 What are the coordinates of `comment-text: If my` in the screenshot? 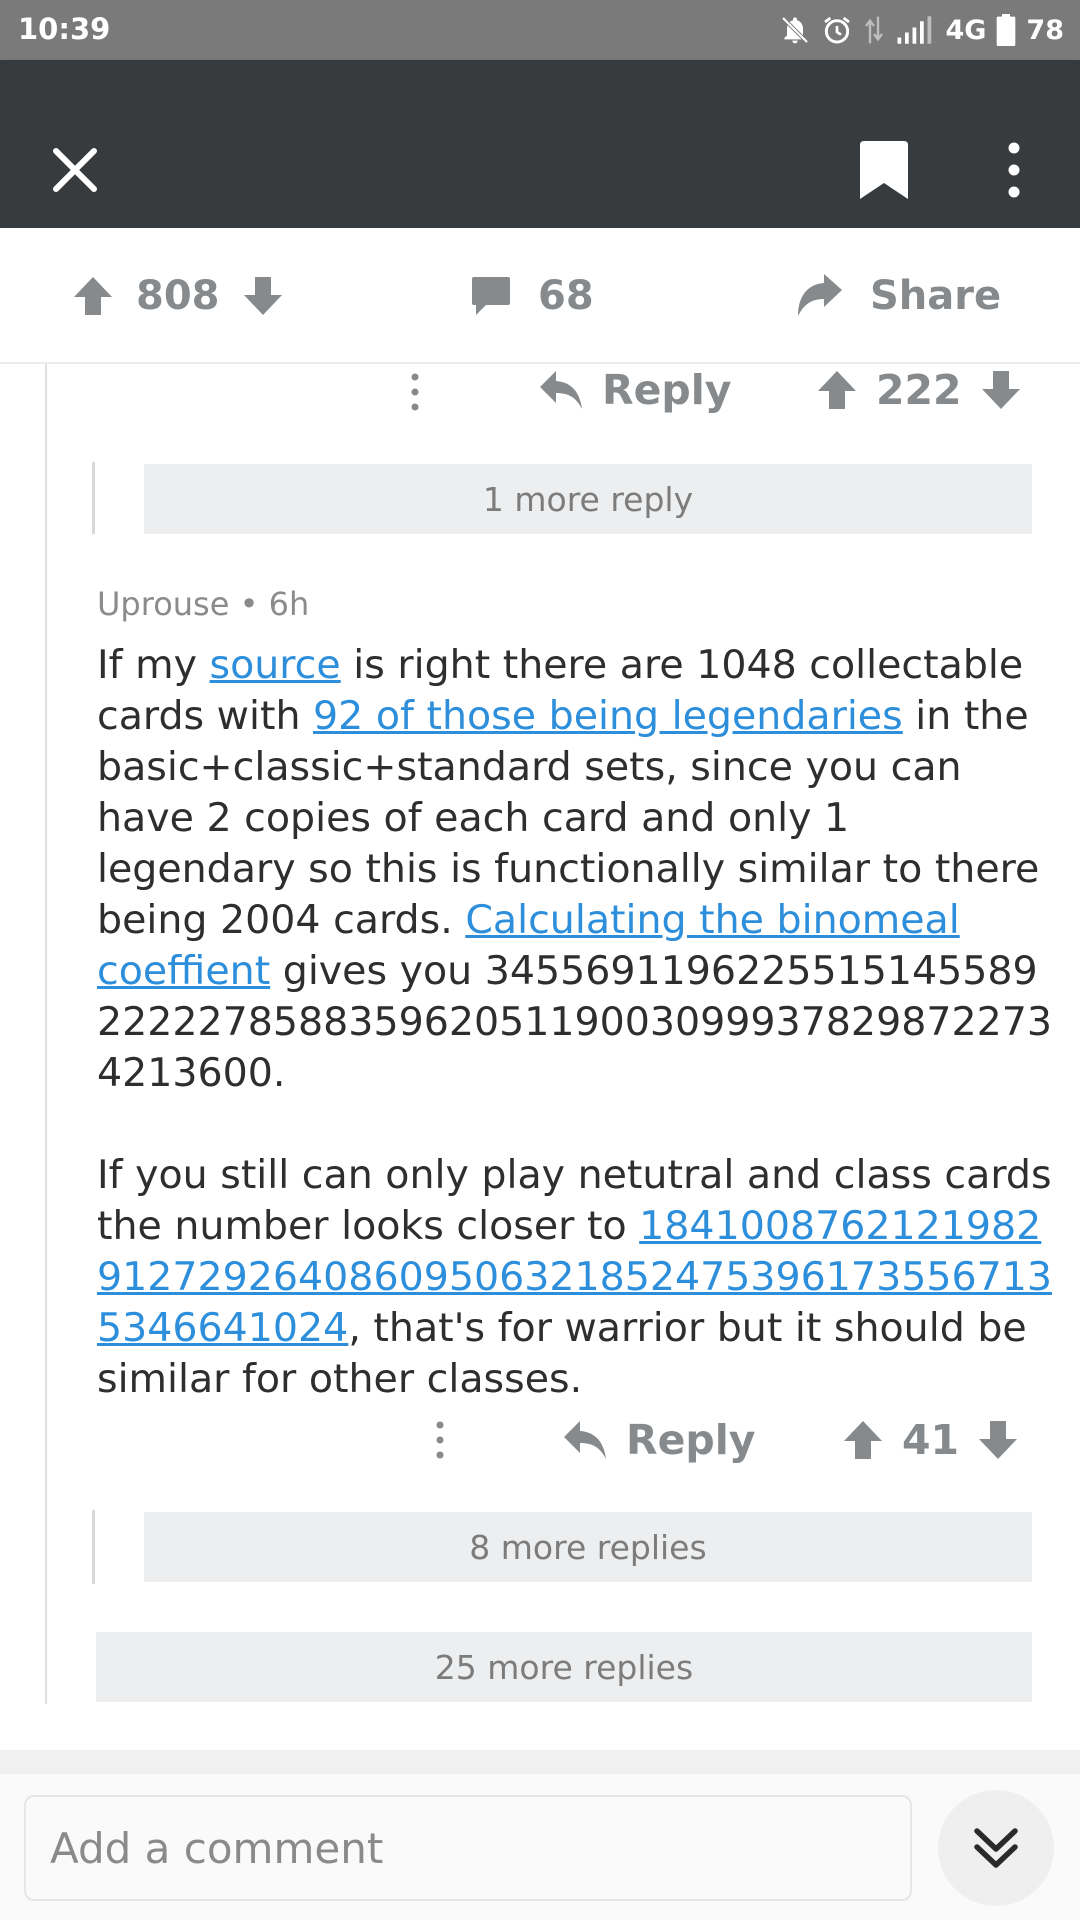 It's located at (153, 665).